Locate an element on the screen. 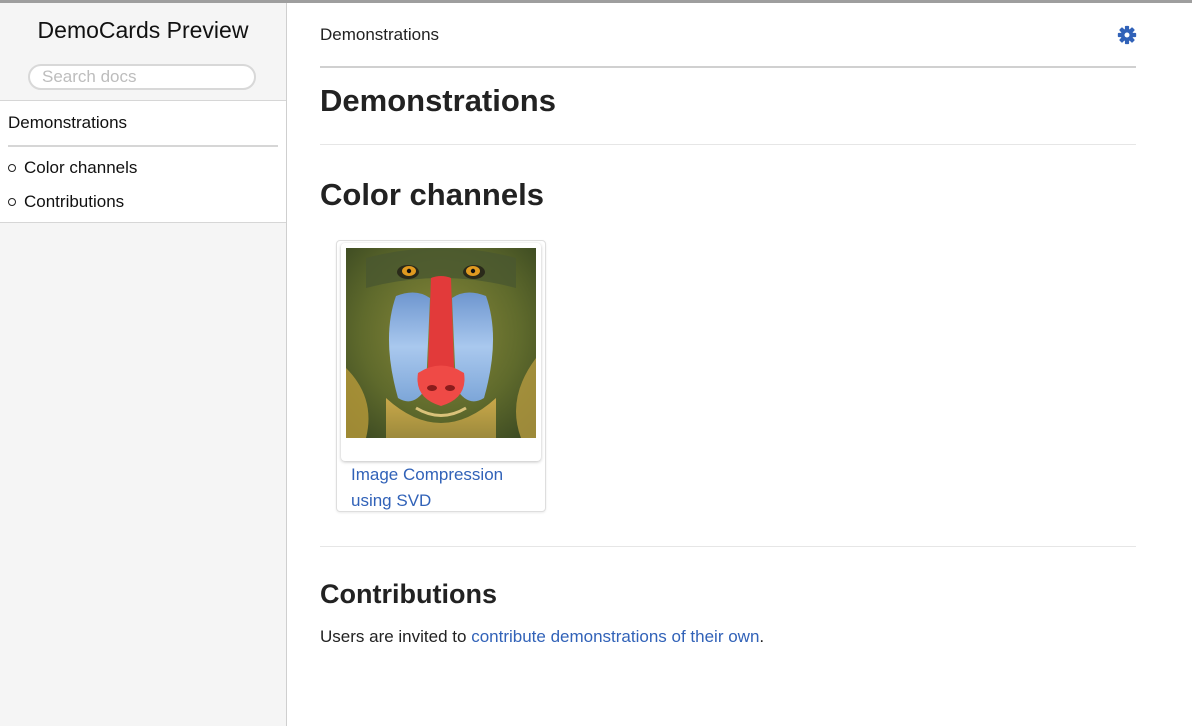 Image resolution: width=1192 pixels, height=726 pixels. mandrill-image is located at coordinates (441, 343).